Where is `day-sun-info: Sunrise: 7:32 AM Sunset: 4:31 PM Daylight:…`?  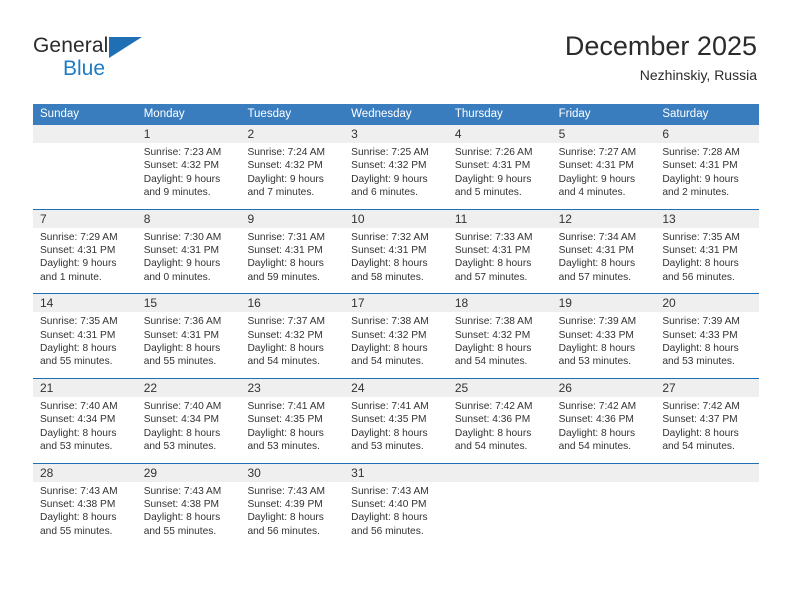
day-sun-info: Sunrise: 7:32 AM Sunset: 4:31 PM Daylight:… is located at coordinates (396, 261).